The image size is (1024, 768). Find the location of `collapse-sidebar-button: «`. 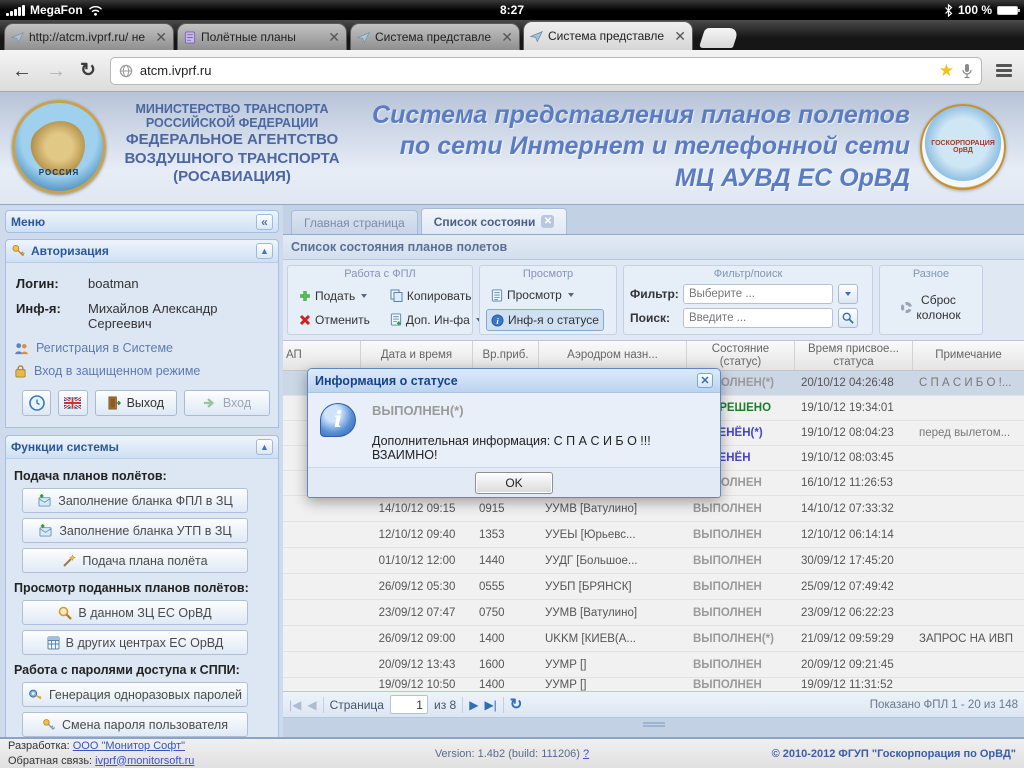

collapse-sidebar-button: « is located at coordinates (264, 221).